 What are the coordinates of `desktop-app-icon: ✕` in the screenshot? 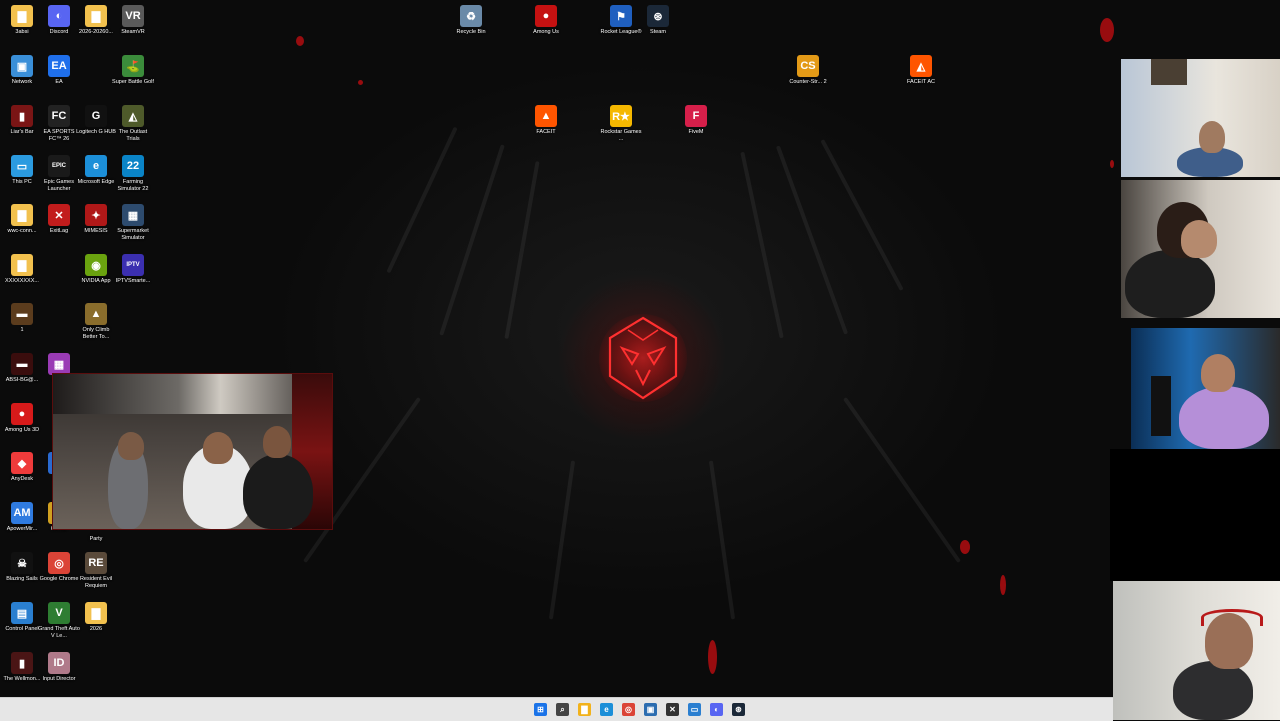 It's located at (59, 215).